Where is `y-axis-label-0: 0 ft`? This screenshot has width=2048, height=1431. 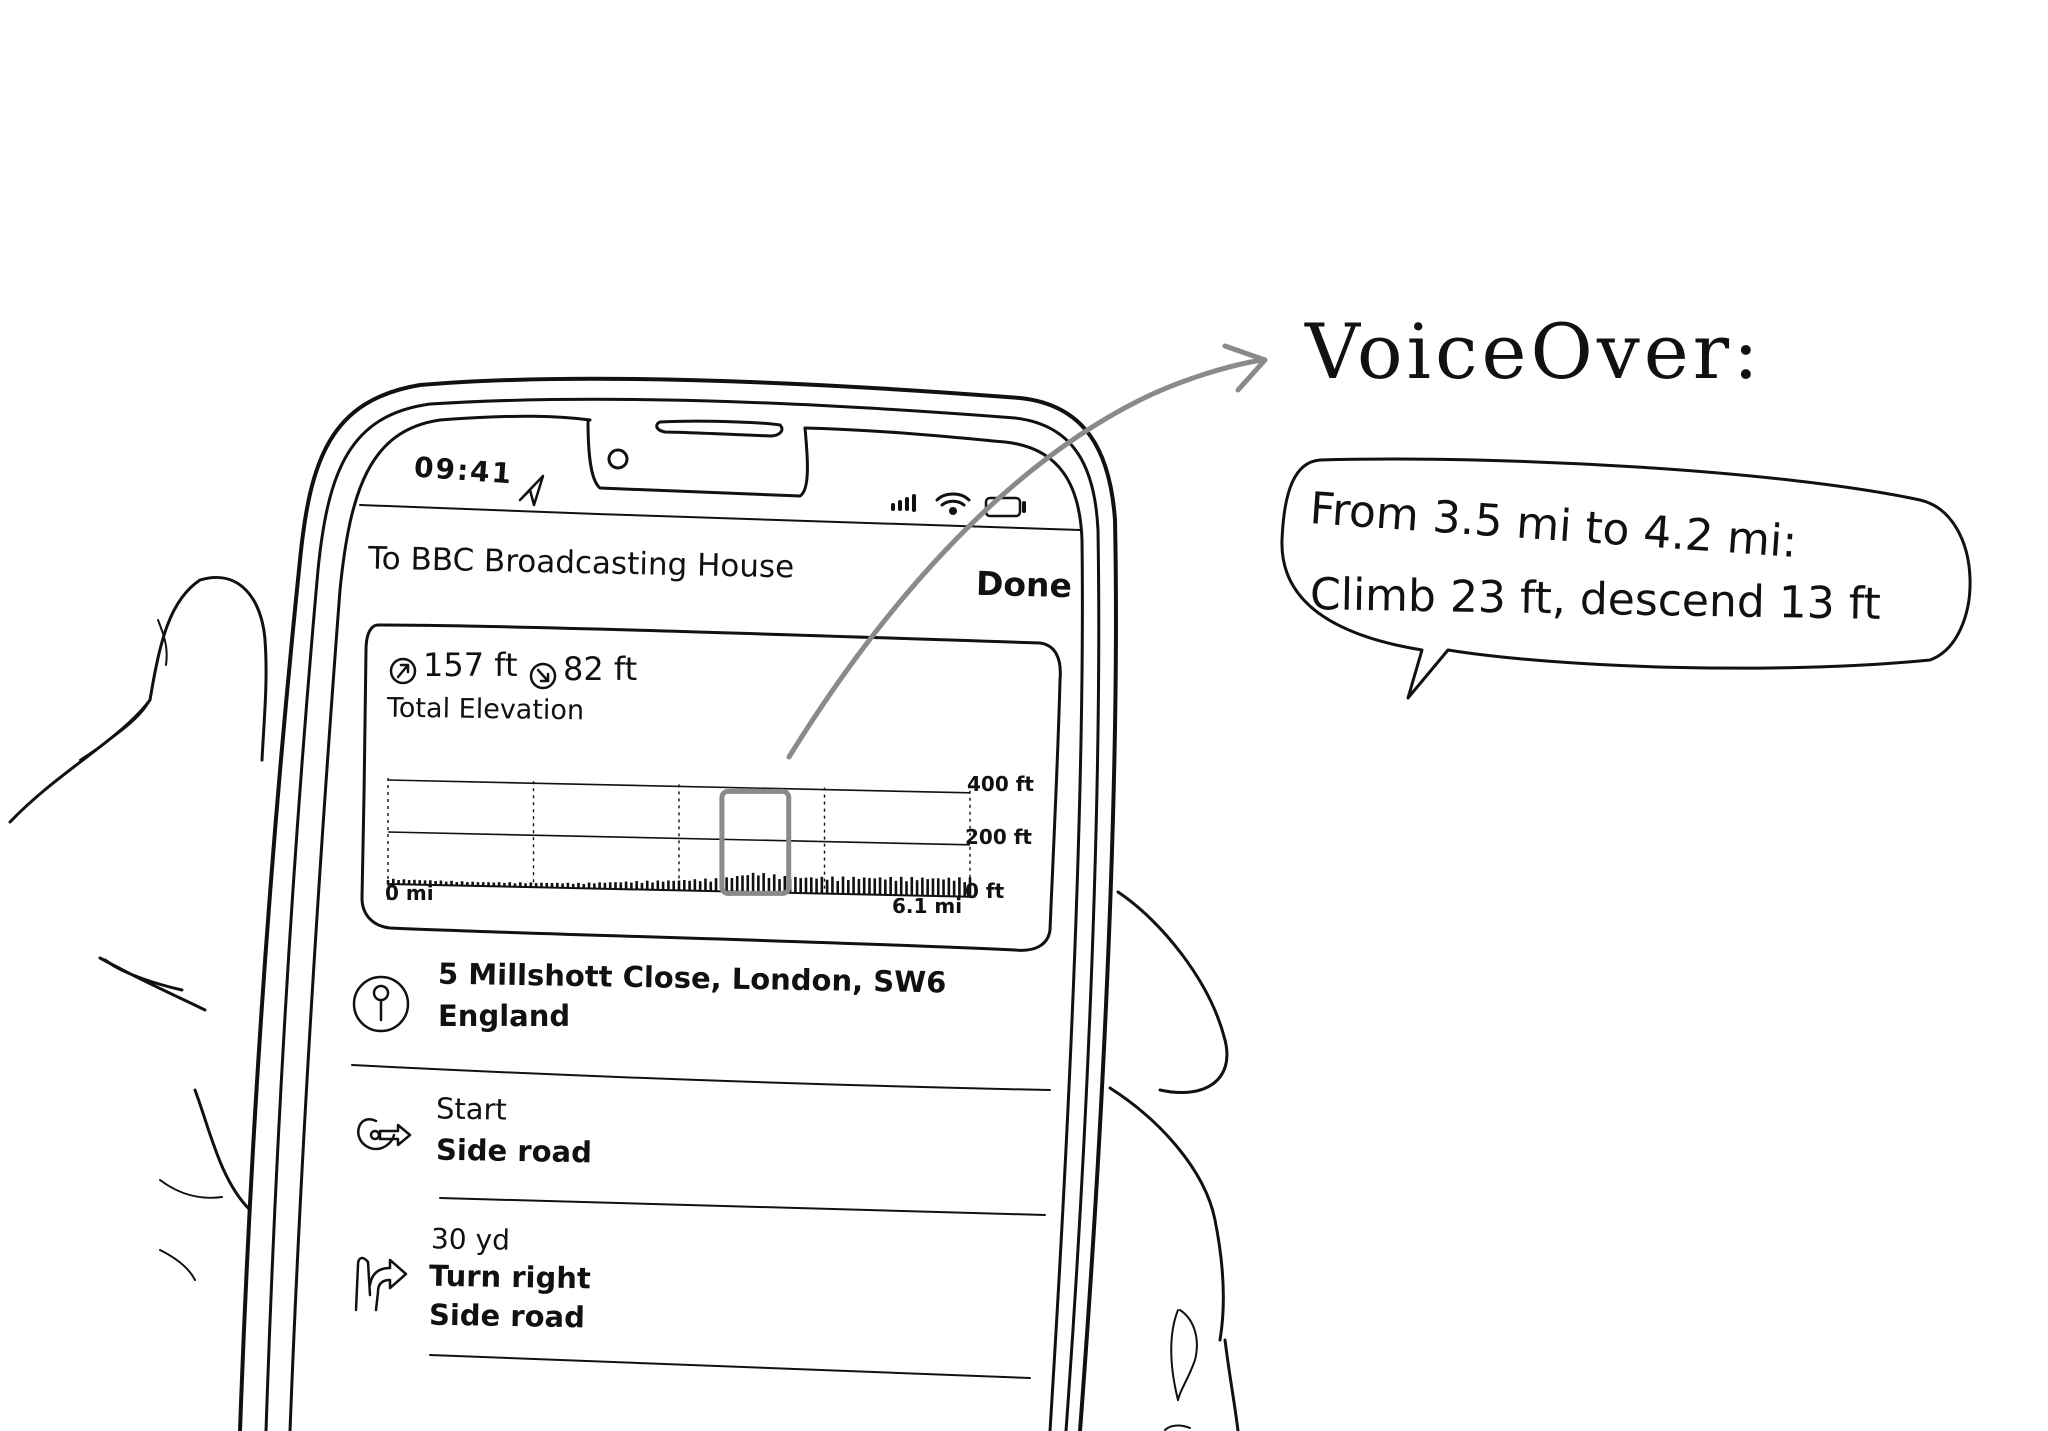
y-axis-label-0: 0 ft is located at coordinates (985, 891).